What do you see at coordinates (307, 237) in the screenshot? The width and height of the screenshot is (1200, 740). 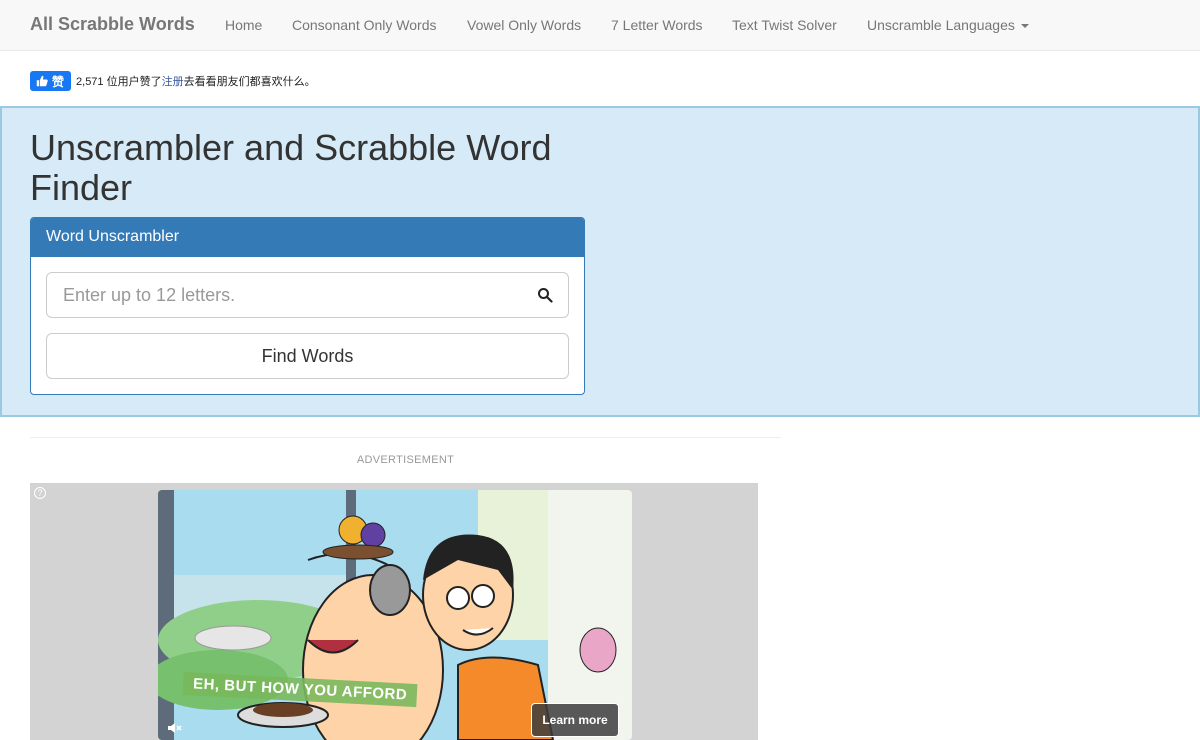 I see `panel-heading: Word Unscrambler` at bounding box center [307, 237].